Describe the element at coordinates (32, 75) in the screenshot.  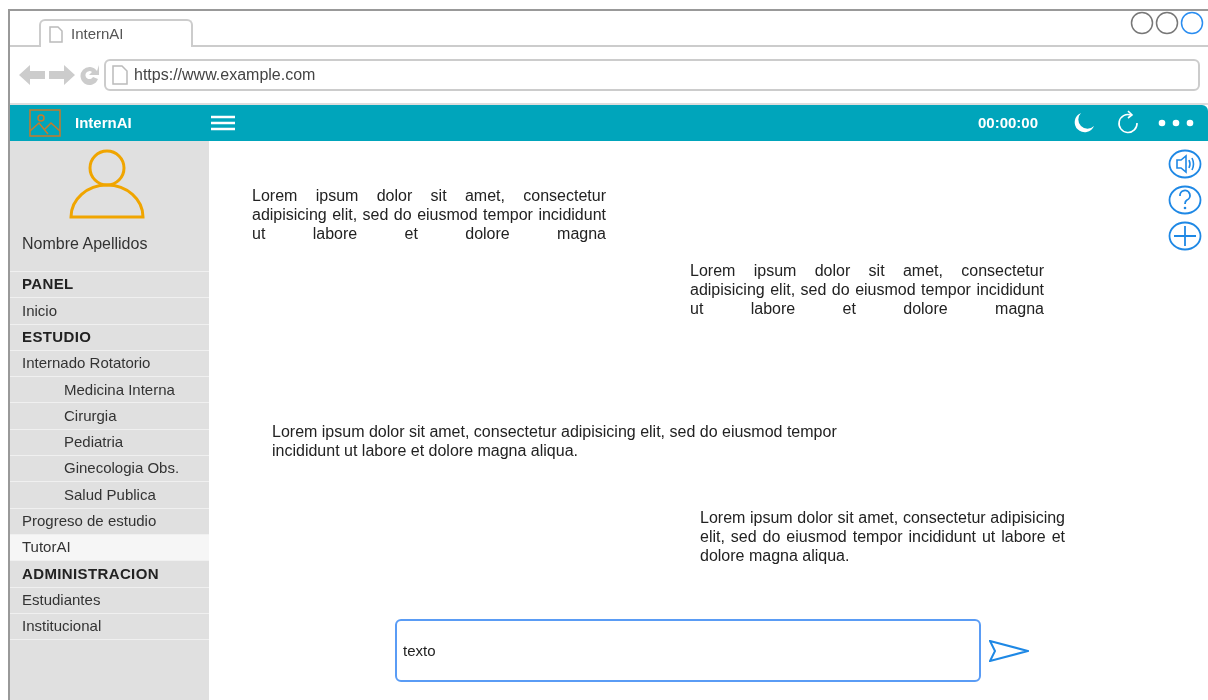
I see `back-arrow-icon` at that location.